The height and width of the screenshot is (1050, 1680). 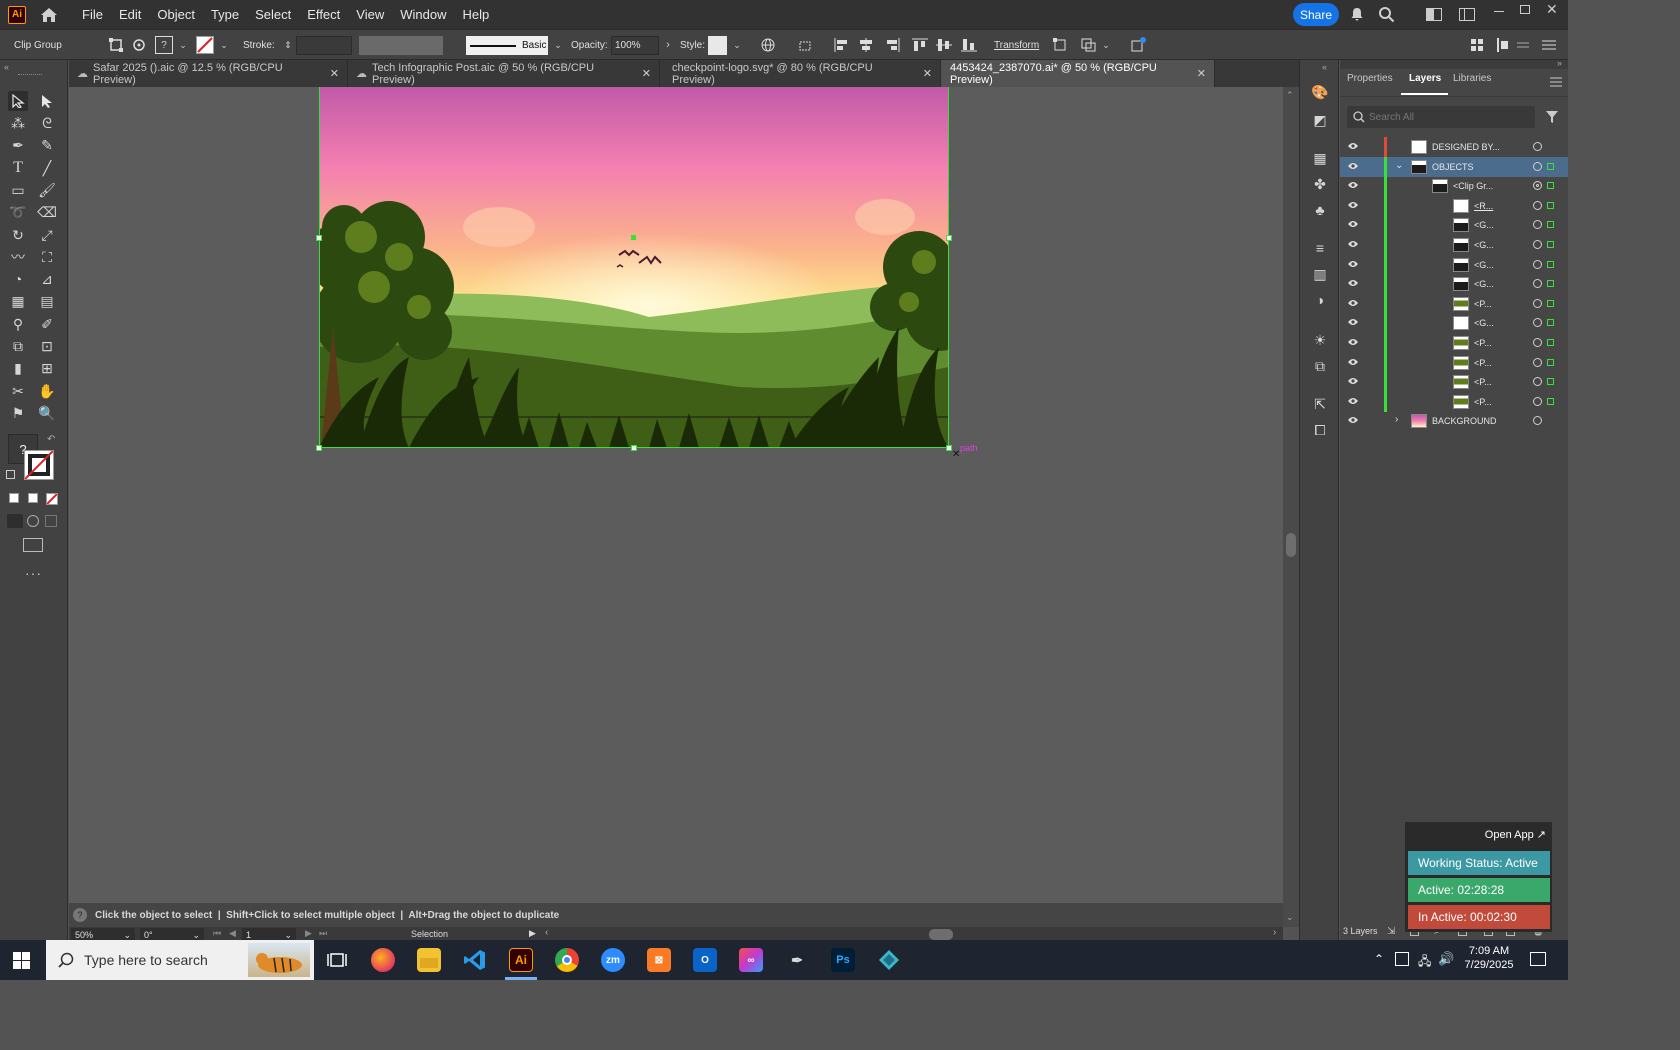 What do you see at coordinates (634, 267) in the screenshot?
I see `selection-bounding-box` at bounding box center [634, 267].